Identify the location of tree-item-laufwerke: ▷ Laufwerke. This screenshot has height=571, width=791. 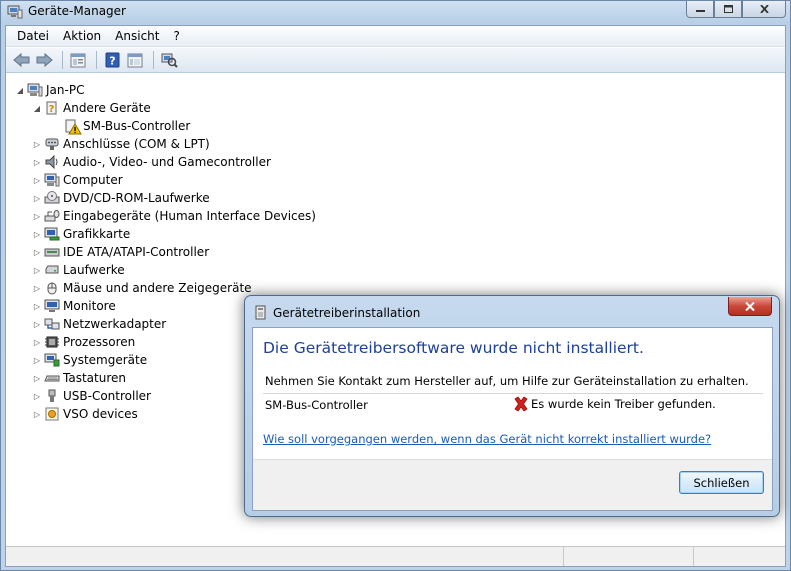
(78, 270).